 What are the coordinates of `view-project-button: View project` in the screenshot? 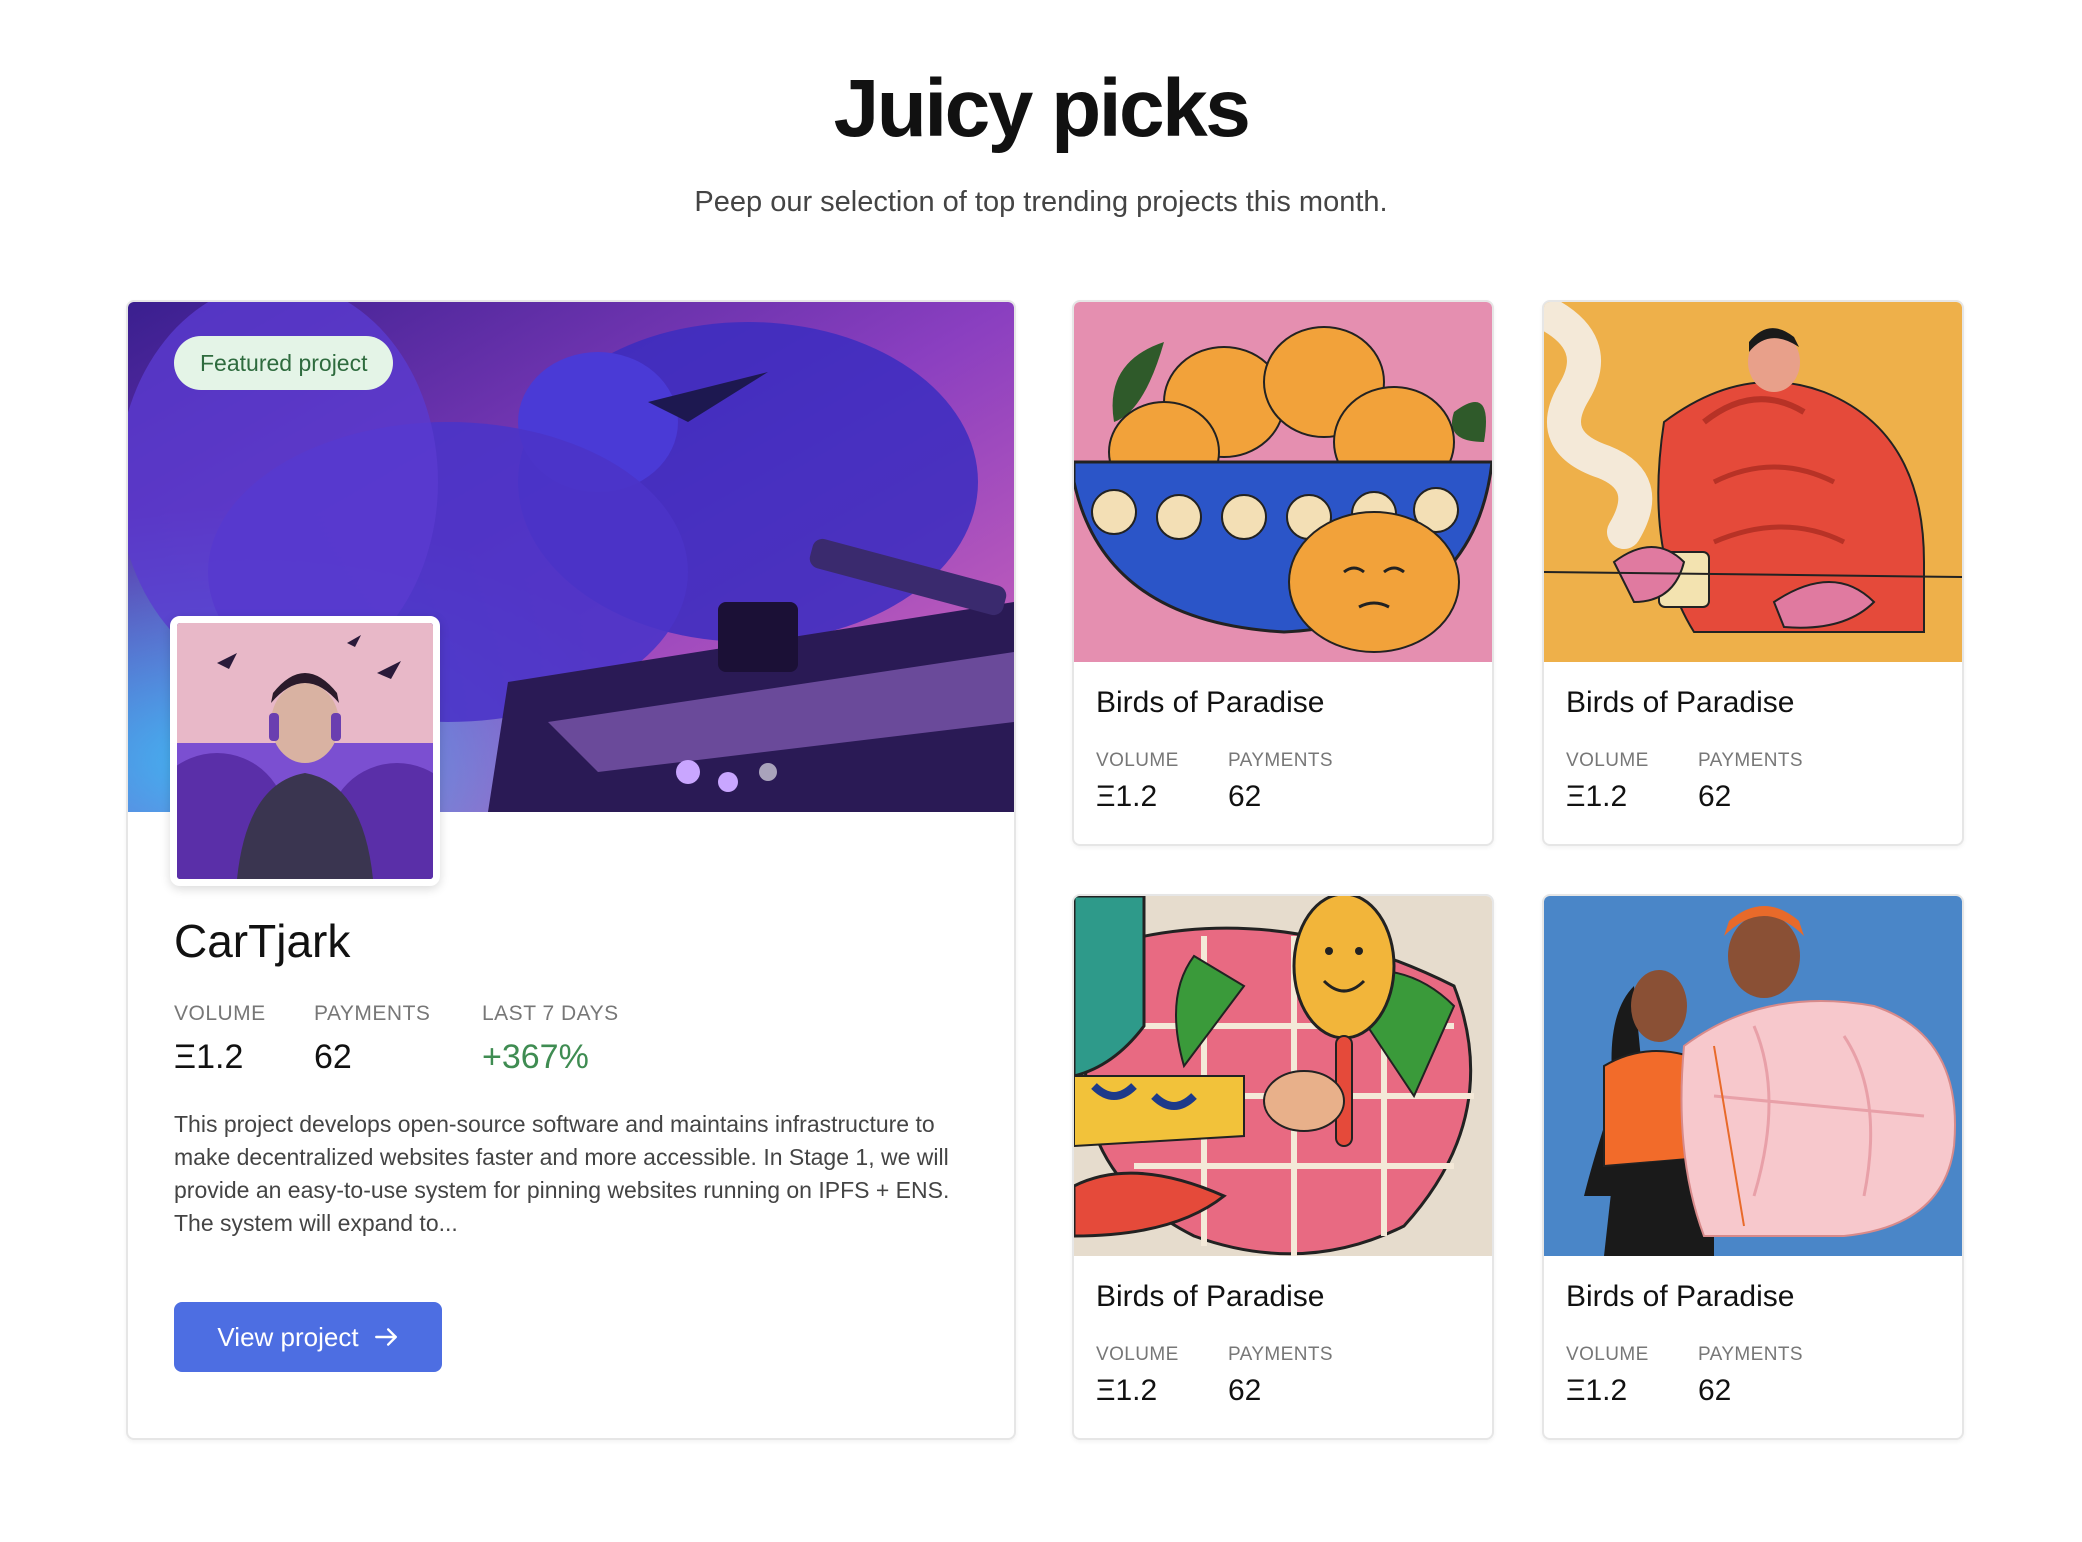 It's located at (308, 1337).